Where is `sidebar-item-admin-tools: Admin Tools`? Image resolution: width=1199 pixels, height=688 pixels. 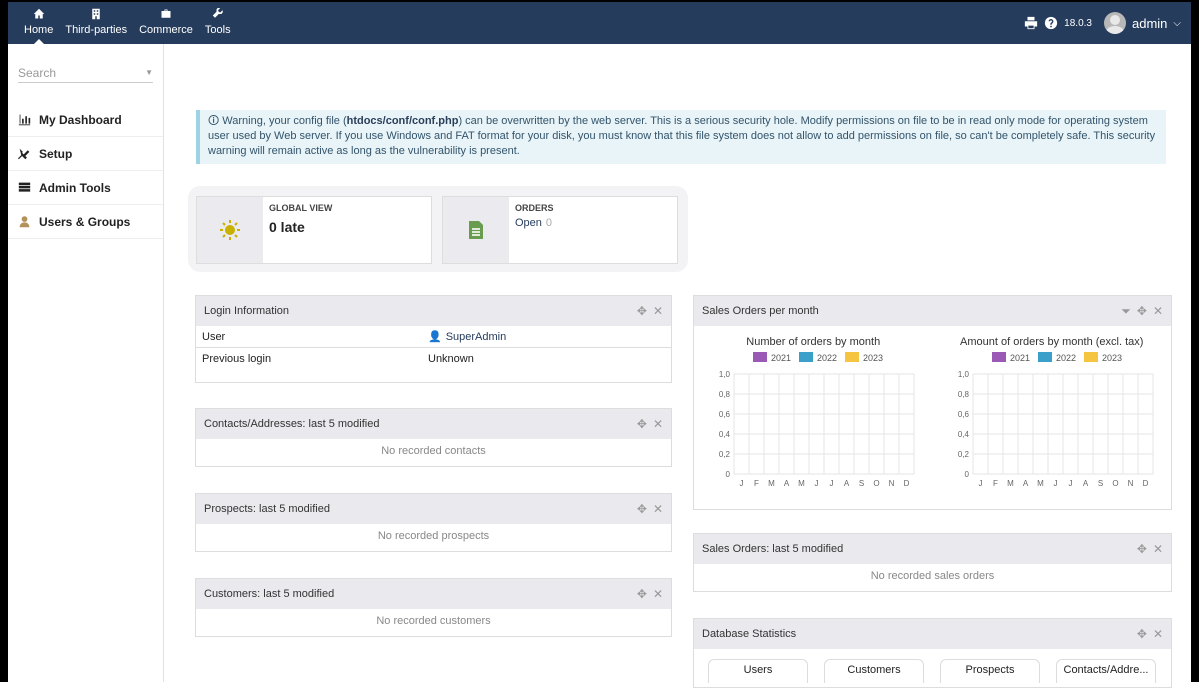
sidebar-item-admin-tools: Admin Tools is located at coordinates (85, 188).